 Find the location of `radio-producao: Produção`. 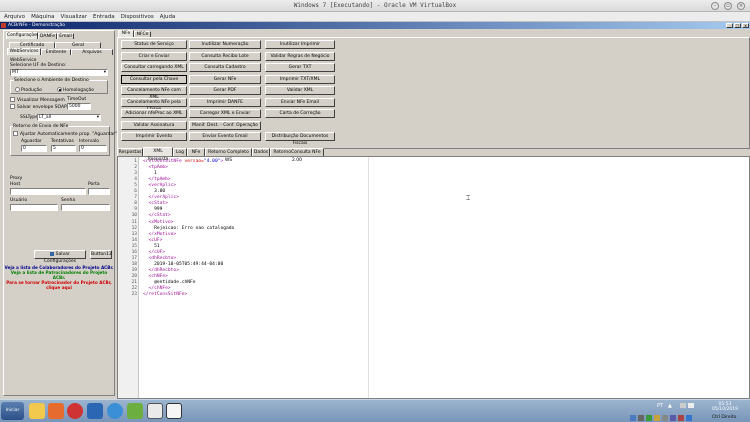

radio-producao: Produção is located at coordinates (28, 90).